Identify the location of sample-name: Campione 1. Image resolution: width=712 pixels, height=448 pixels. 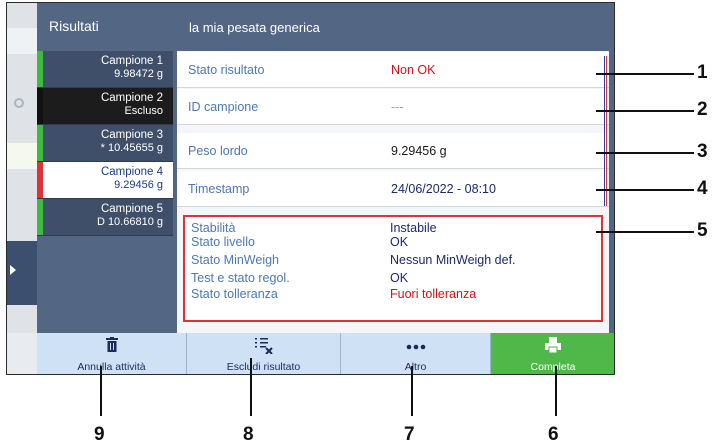
(131, 61).